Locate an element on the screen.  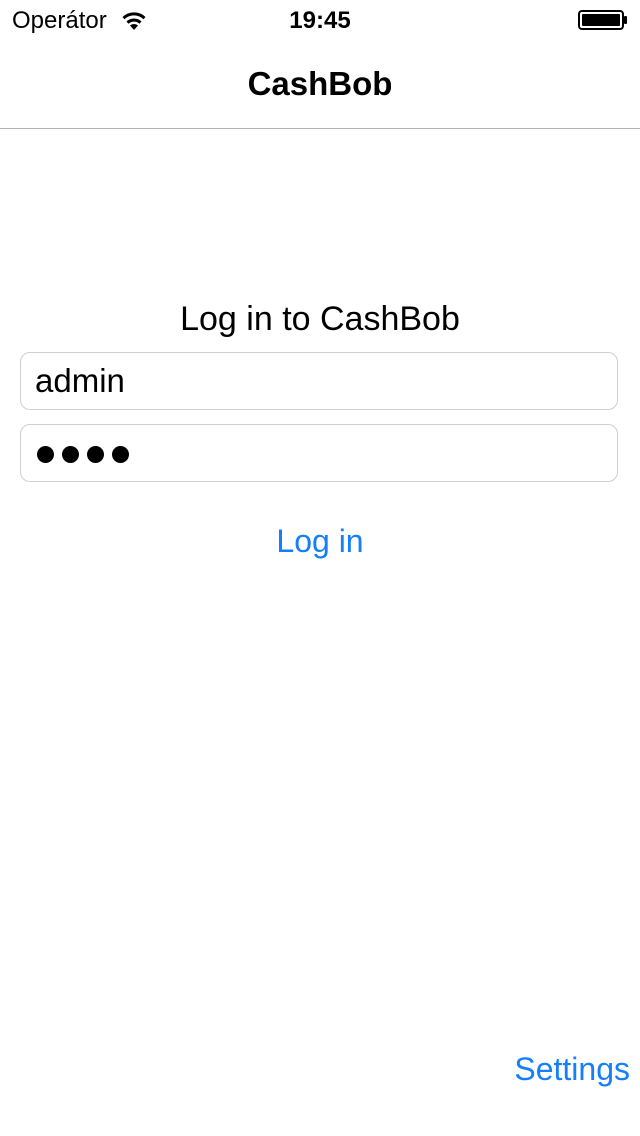
navigation-bar: CashBob is located at coordinates (320, 84).